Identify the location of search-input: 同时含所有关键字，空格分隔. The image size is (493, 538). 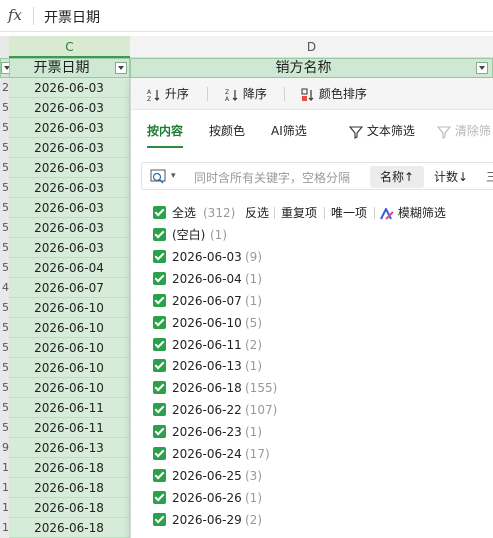
(272, 177).